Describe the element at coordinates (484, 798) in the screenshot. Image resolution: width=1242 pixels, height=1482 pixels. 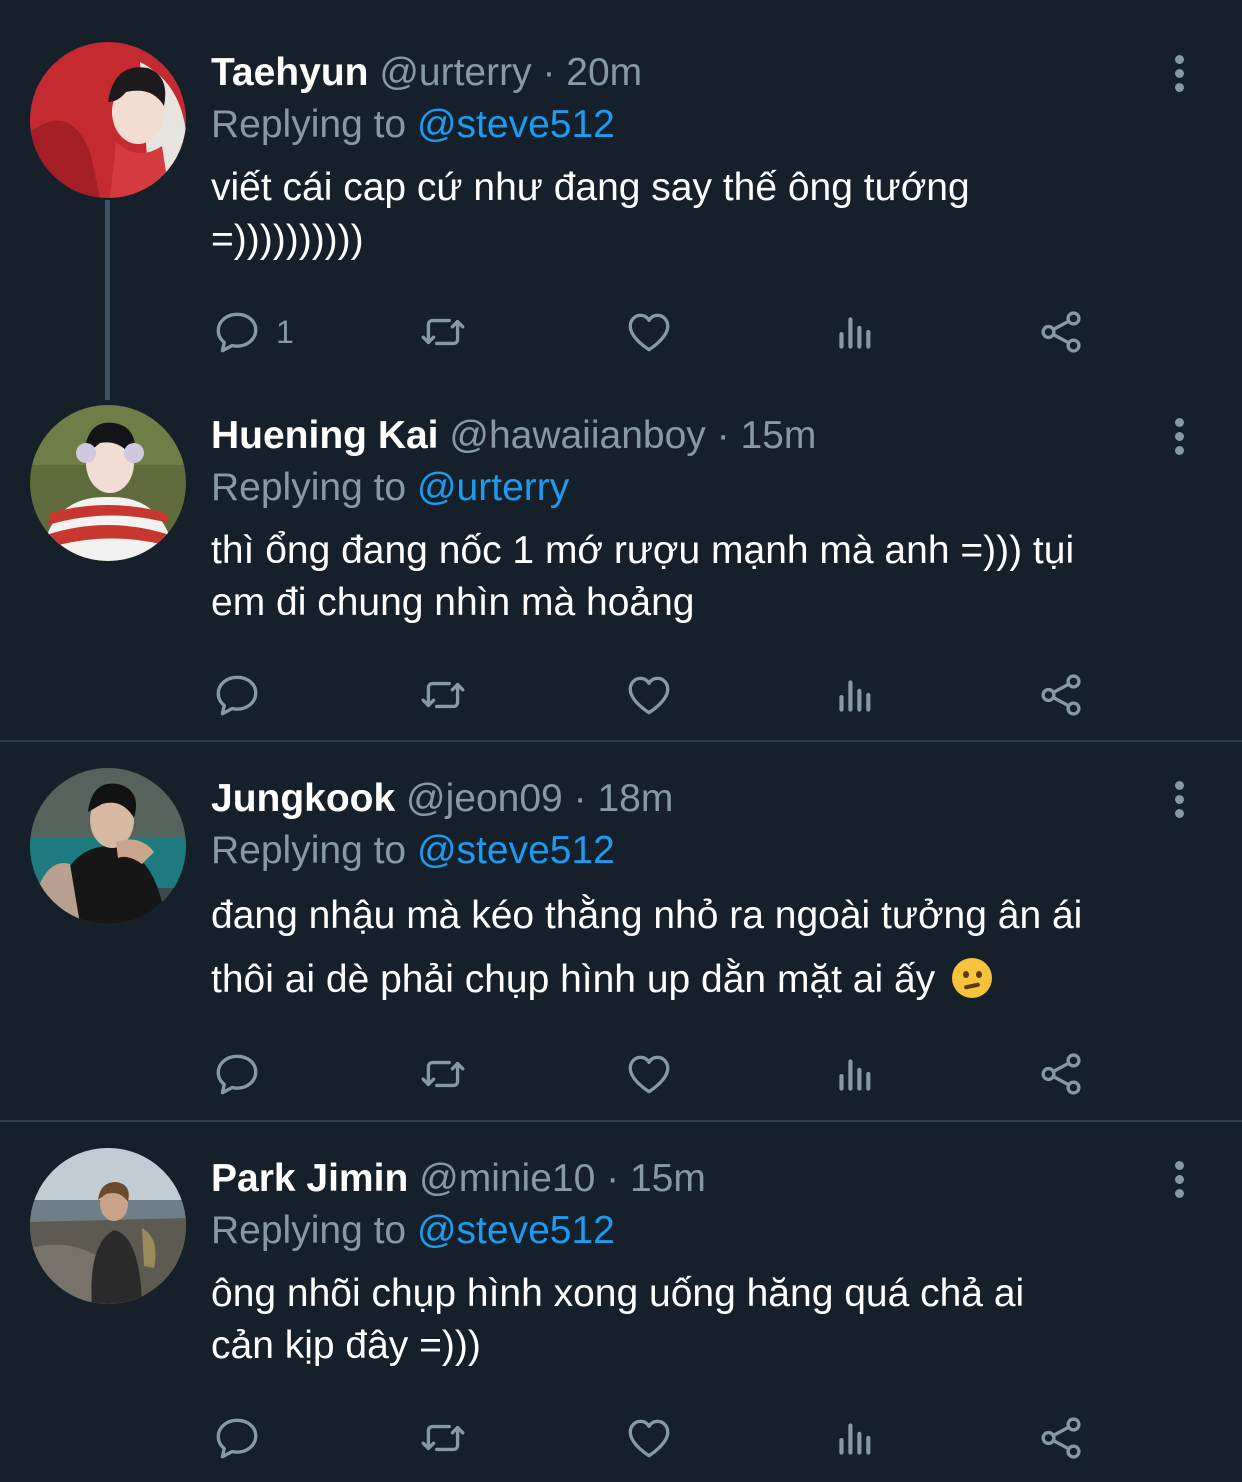
I see `user-handle: @jeon09` at that location.